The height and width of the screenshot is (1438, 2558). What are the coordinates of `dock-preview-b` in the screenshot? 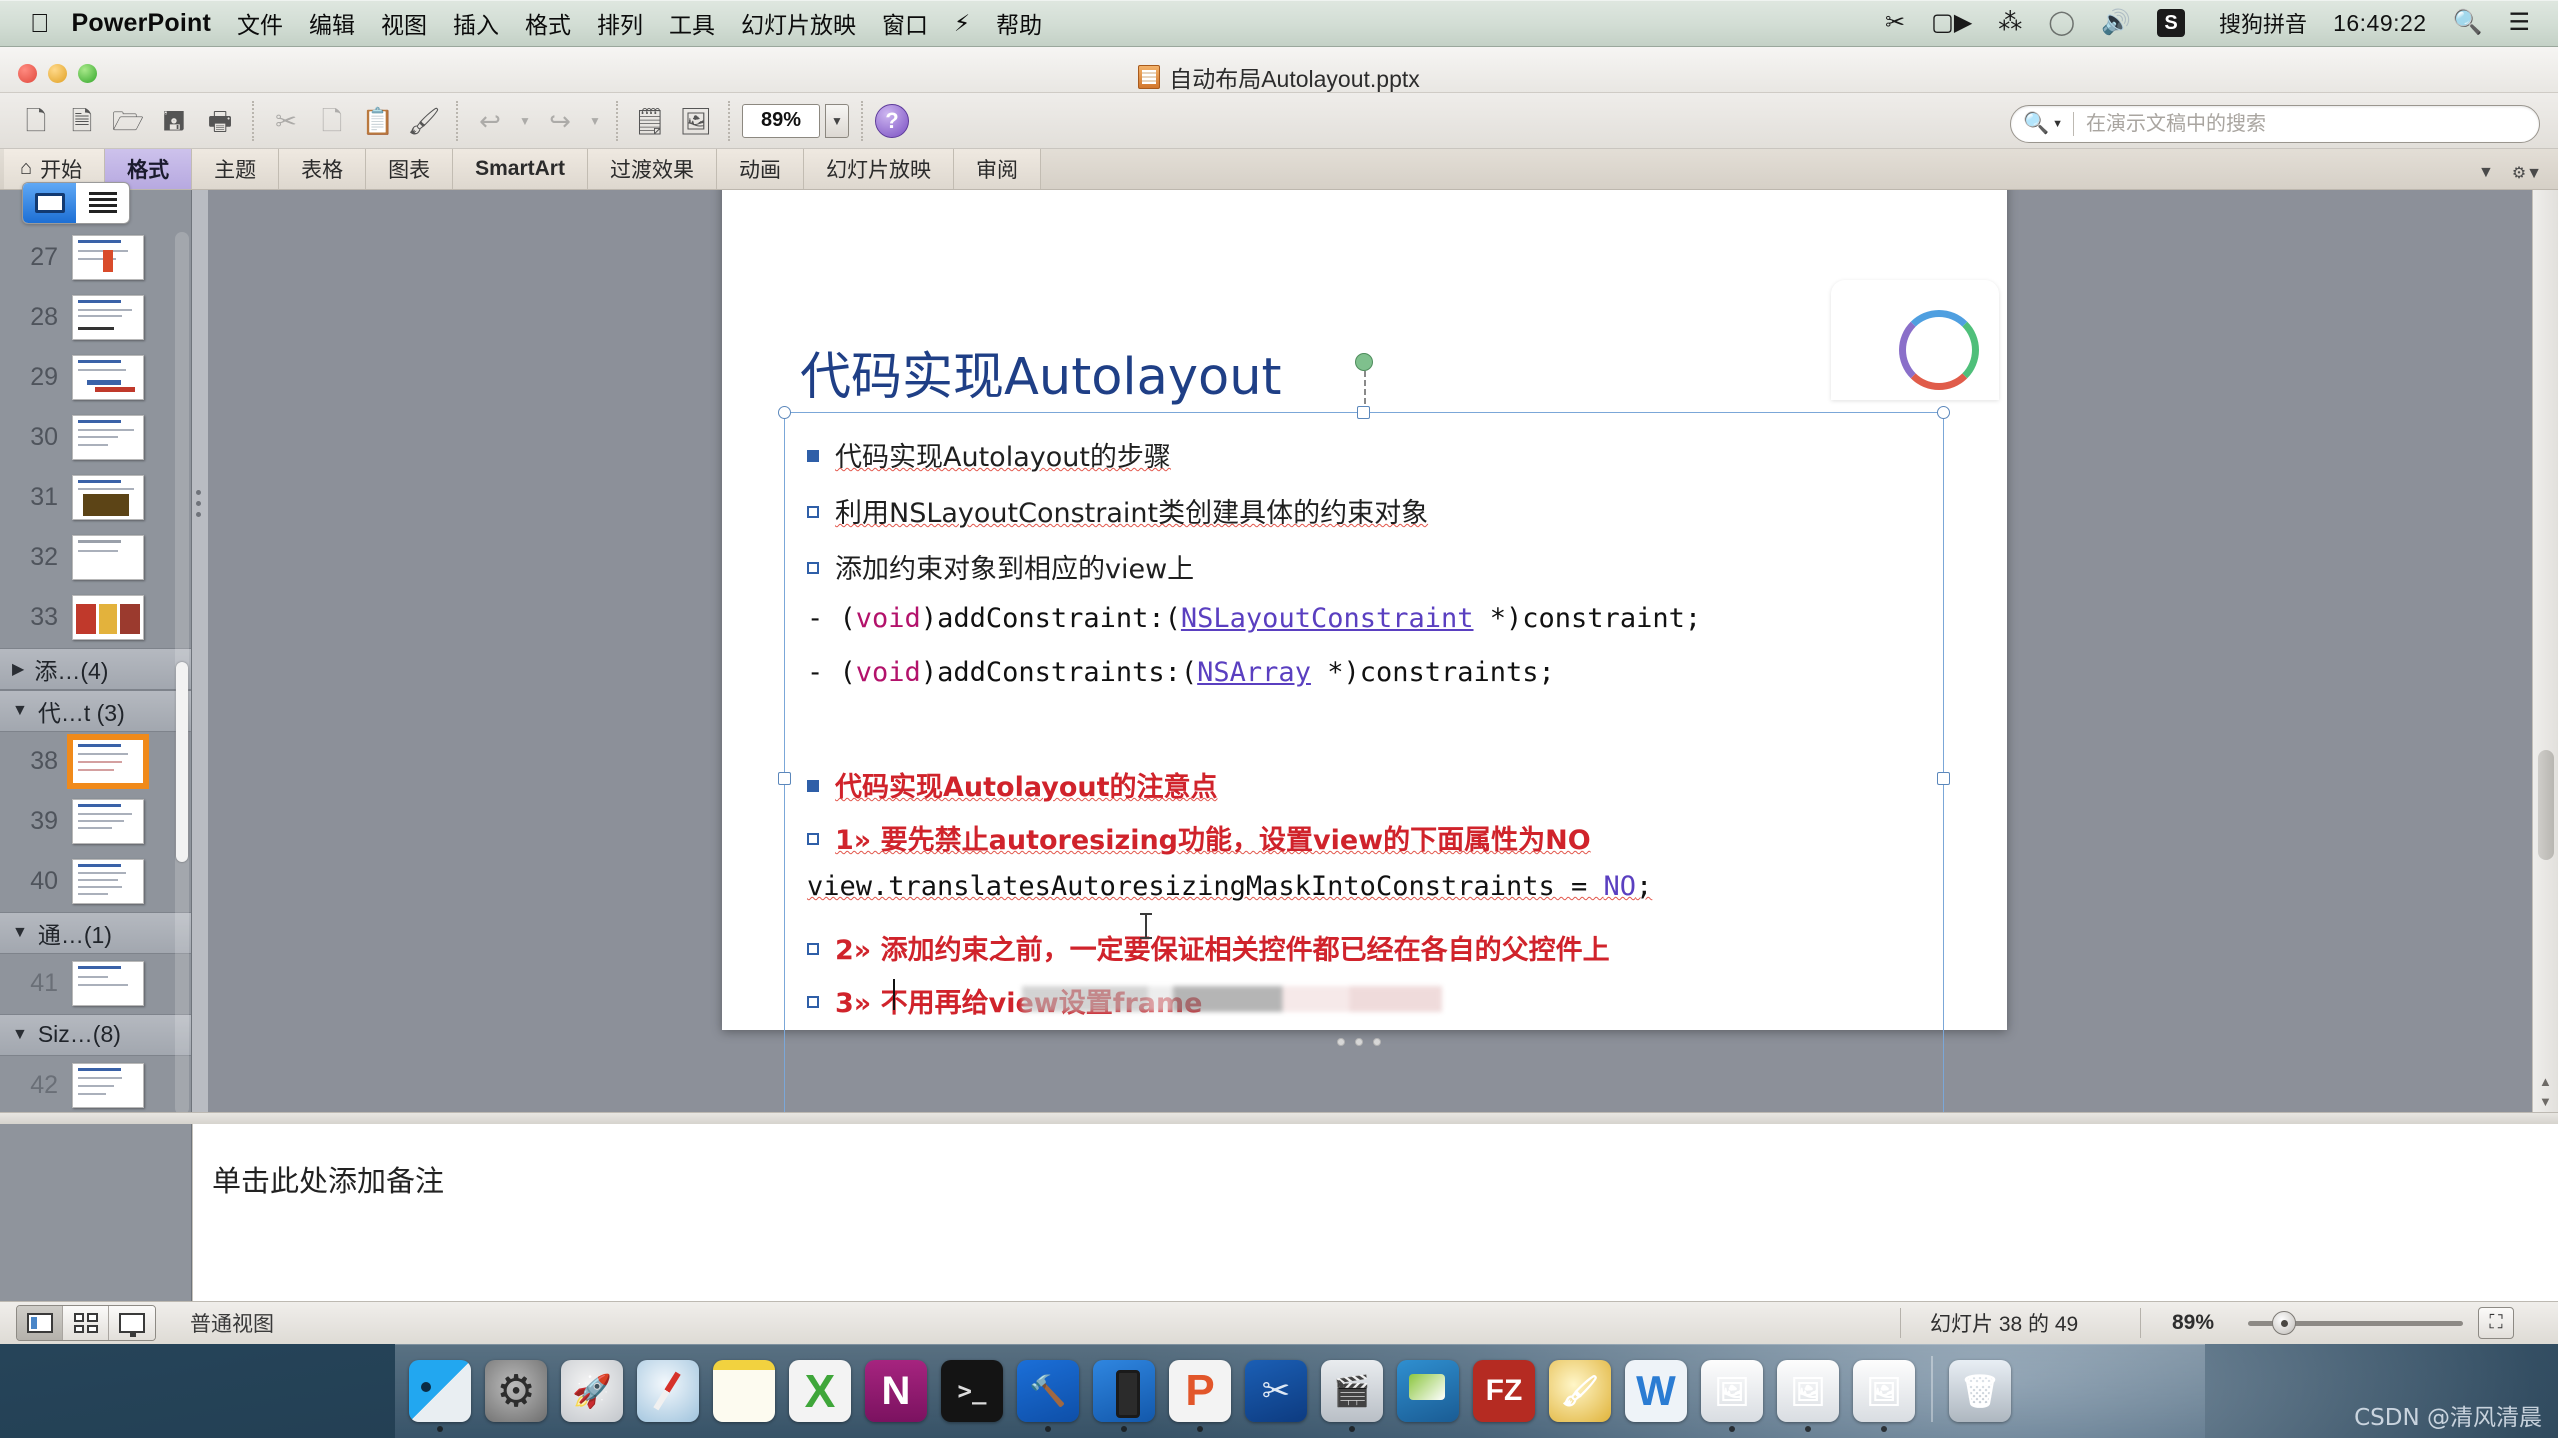 It's located at (1808, 1392).